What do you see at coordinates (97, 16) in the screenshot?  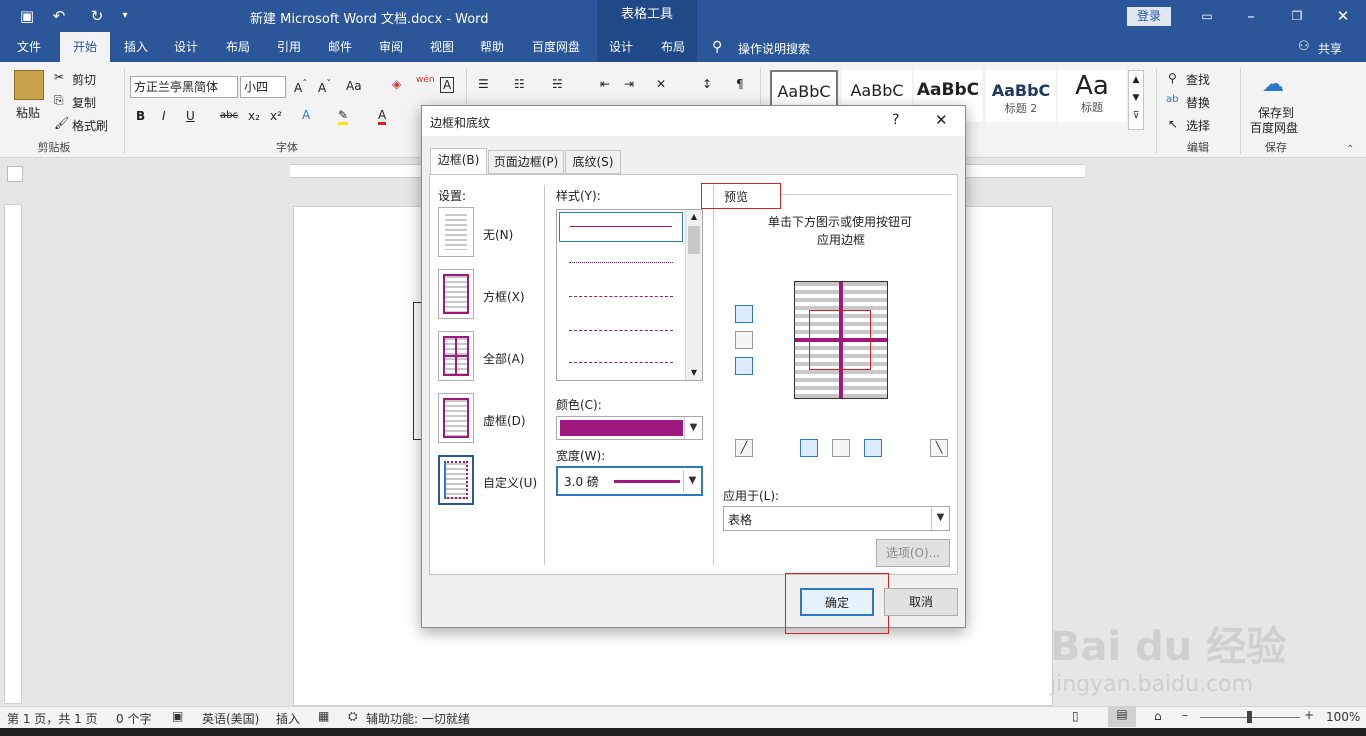 I see `redo-icon: ↻` at bounding box center [97, 16].